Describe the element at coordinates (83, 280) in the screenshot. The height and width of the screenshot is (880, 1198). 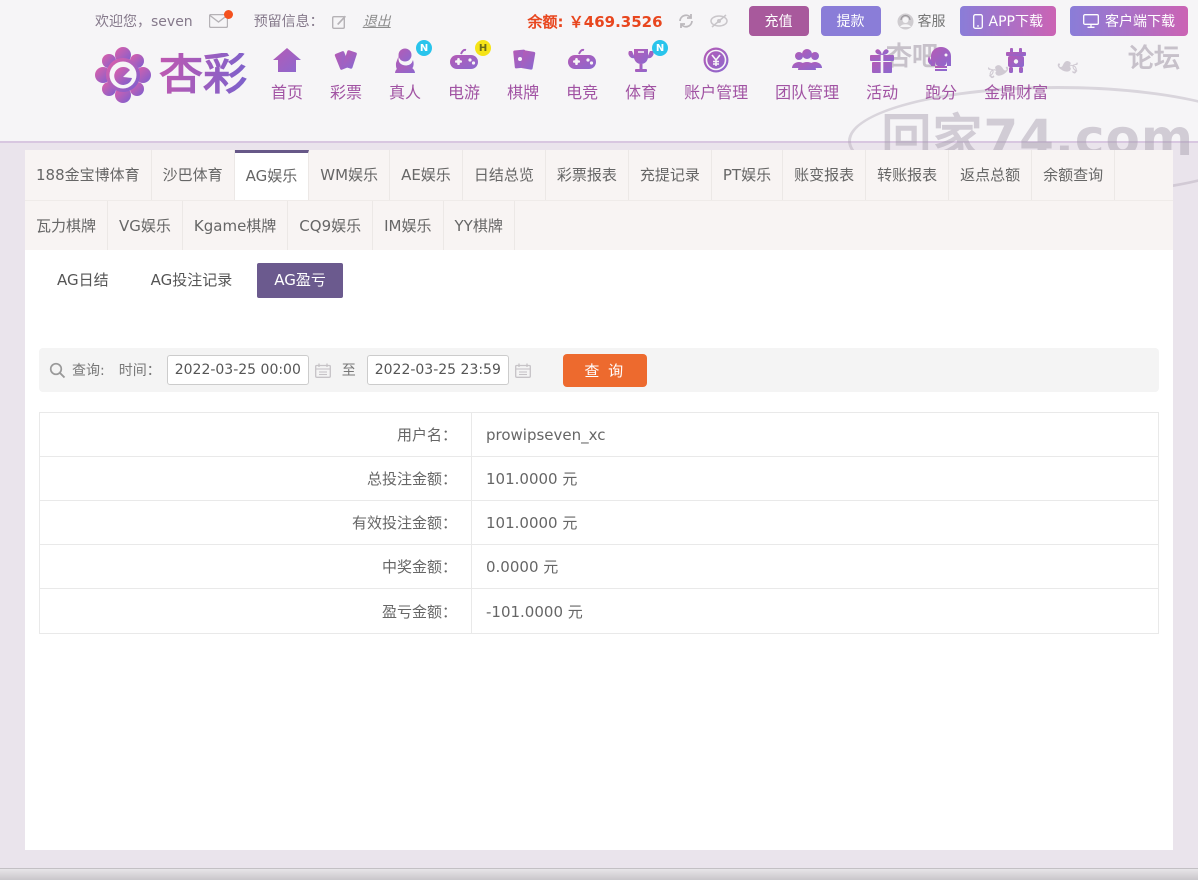
I see `subtab-ag-daily: AG日结` at that location.